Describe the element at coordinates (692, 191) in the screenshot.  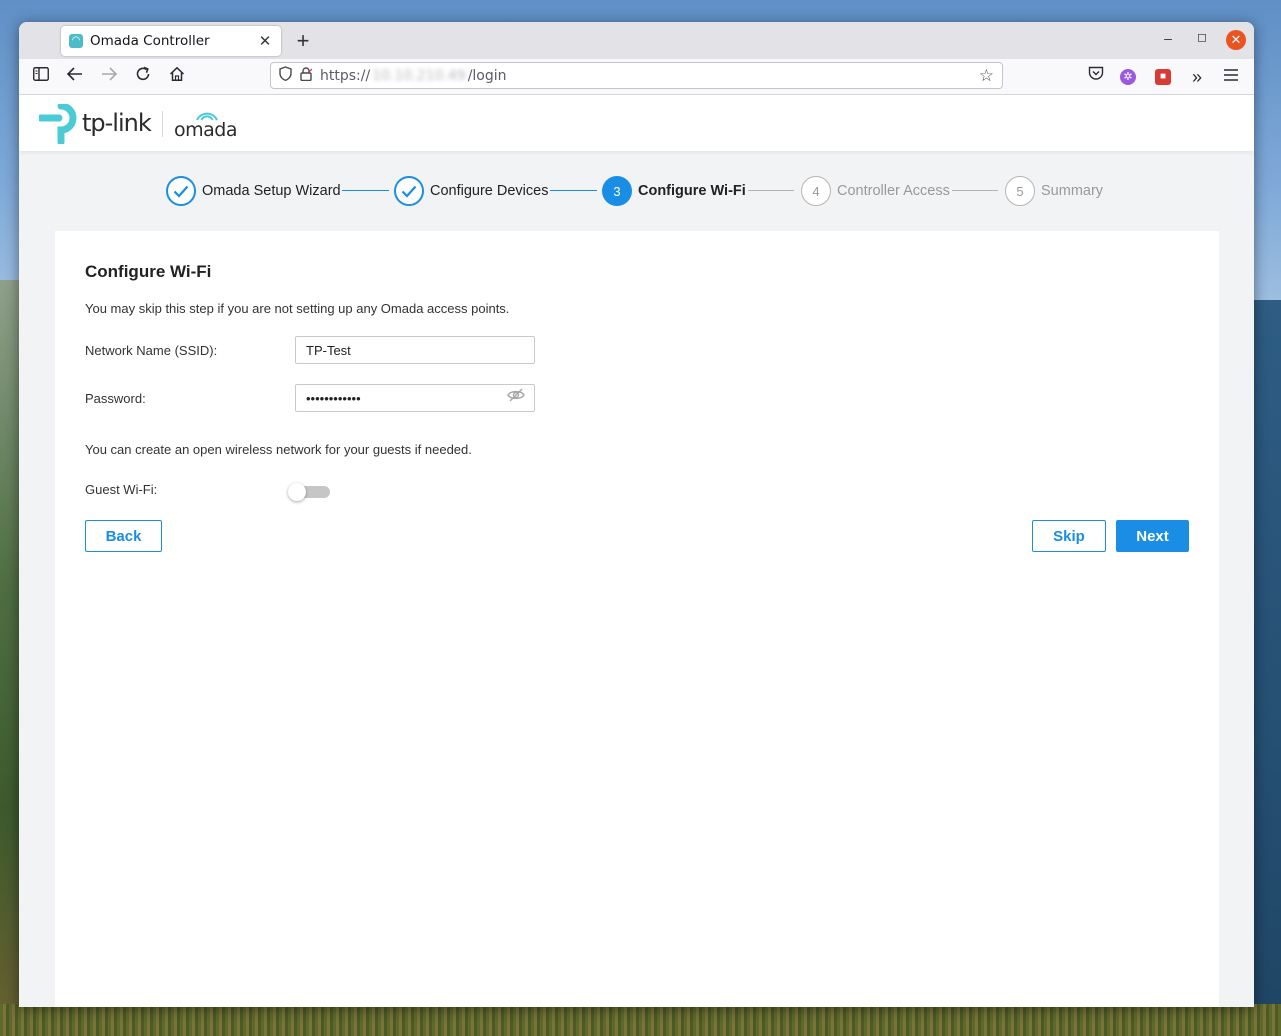
I see `step-label: Configure Wi-Fi` at that location.